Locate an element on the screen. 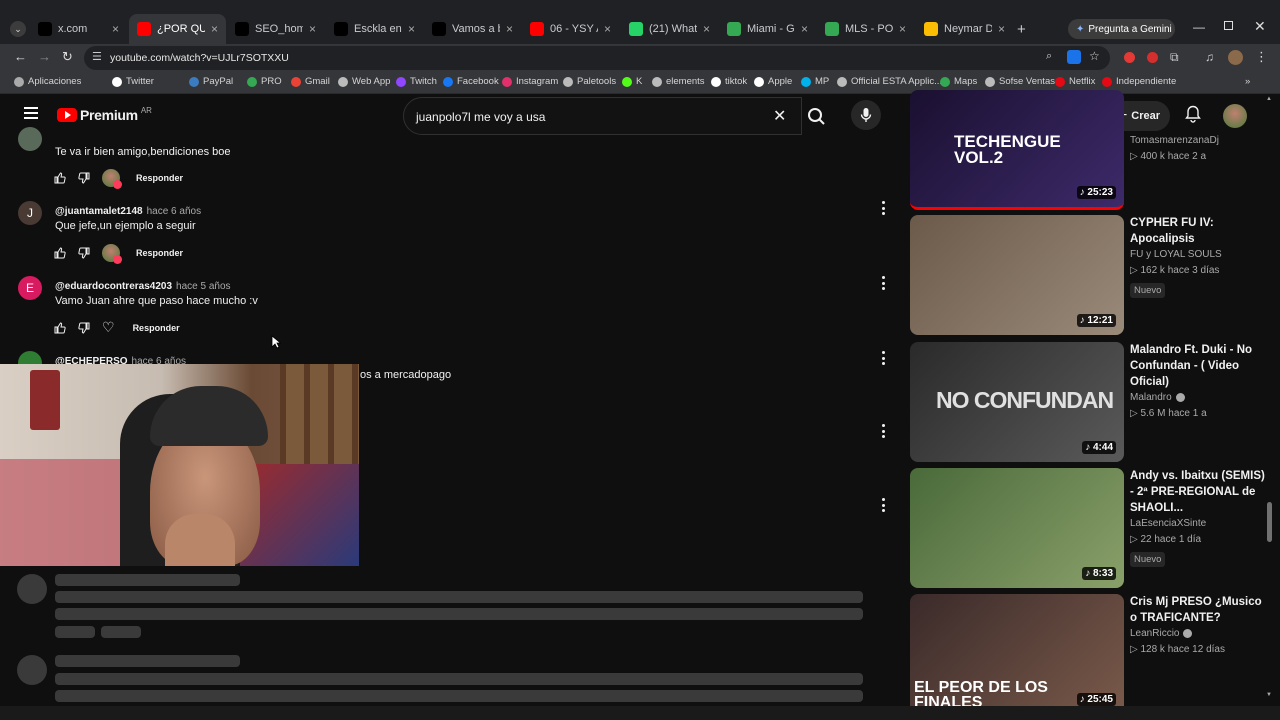 The height and width of the screenshot is (720, 1280). bookmark-item: Netflix is located at coordinates (1075, 81).